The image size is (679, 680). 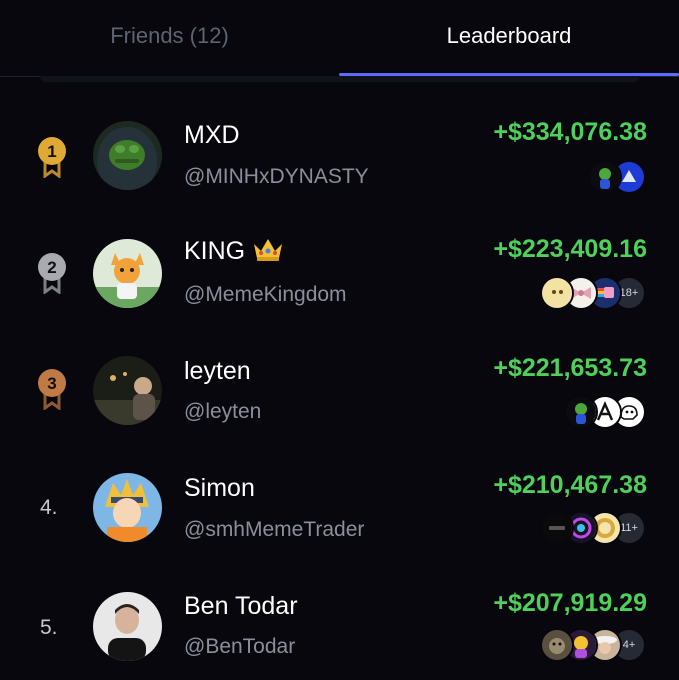 What do you see at coordinates (265, 294) in the screenshot?
I see `trader-handle: @MemeKingdom` at bounding box center [265, 294].